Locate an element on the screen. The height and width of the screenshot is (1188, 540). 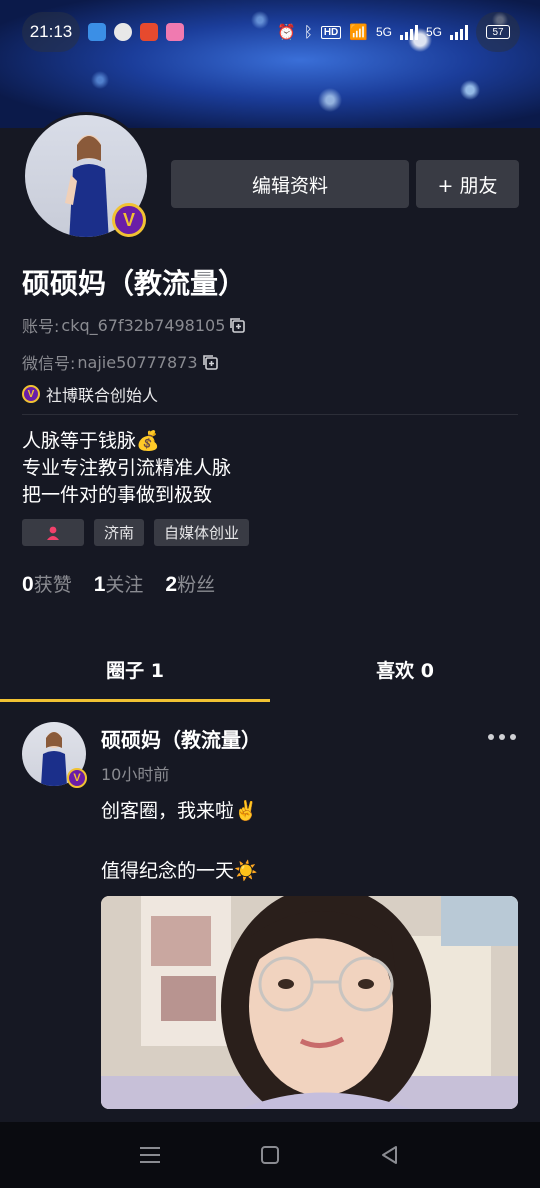
selfie-image is located at coordinates (309, 1002).